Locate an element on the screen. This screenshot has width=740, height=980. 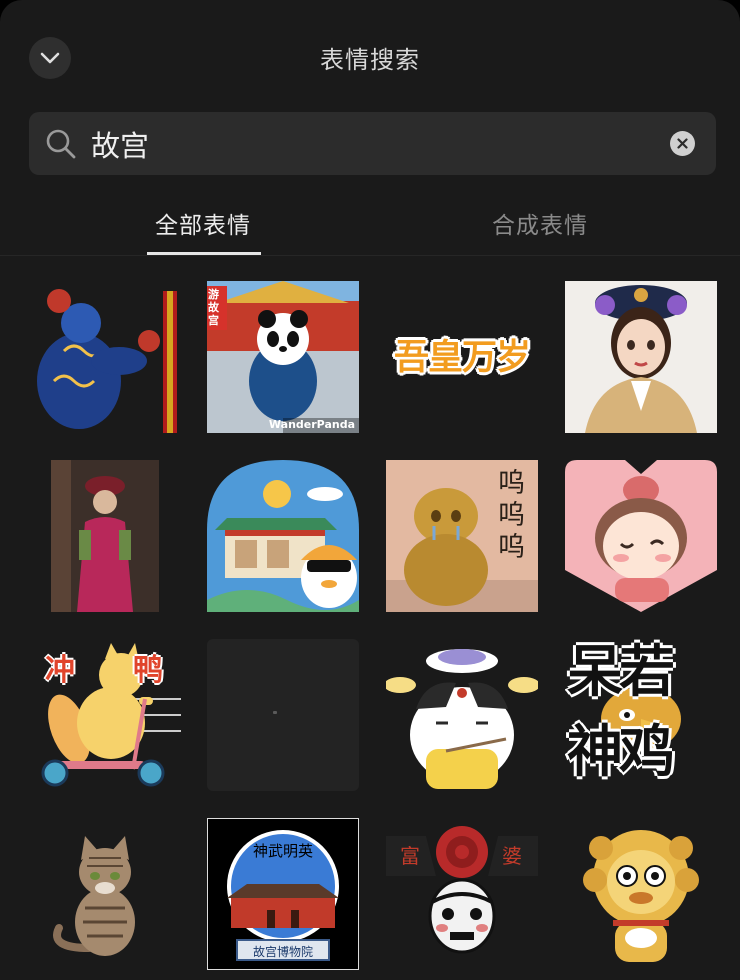
panda-palace-image is located at coordinates (283, 357).